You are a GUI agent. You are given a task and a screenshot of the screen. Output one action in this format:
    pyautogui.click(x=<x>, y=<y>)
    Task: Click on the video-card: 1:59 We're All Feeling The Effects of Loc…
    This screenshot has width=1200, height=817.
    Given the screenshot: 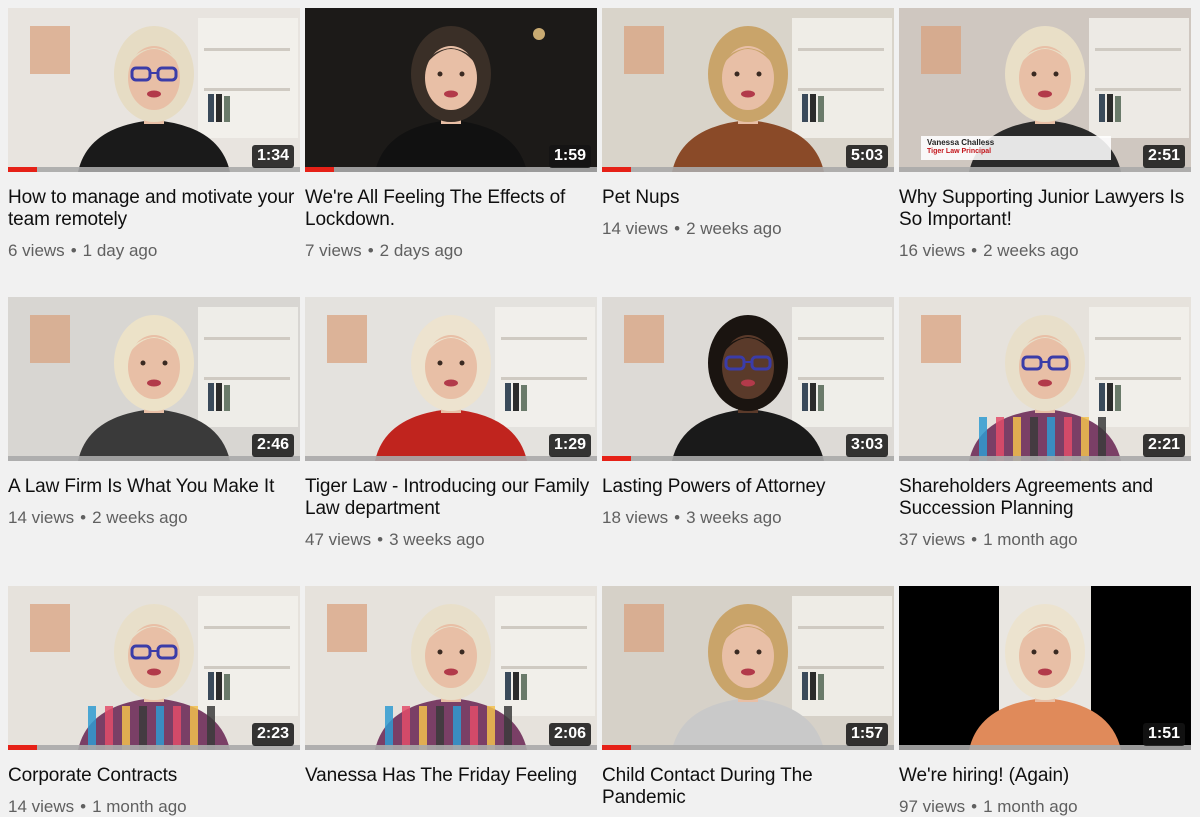 What is the action you would take?
    pyautogui.click(x=451, y=152)
    